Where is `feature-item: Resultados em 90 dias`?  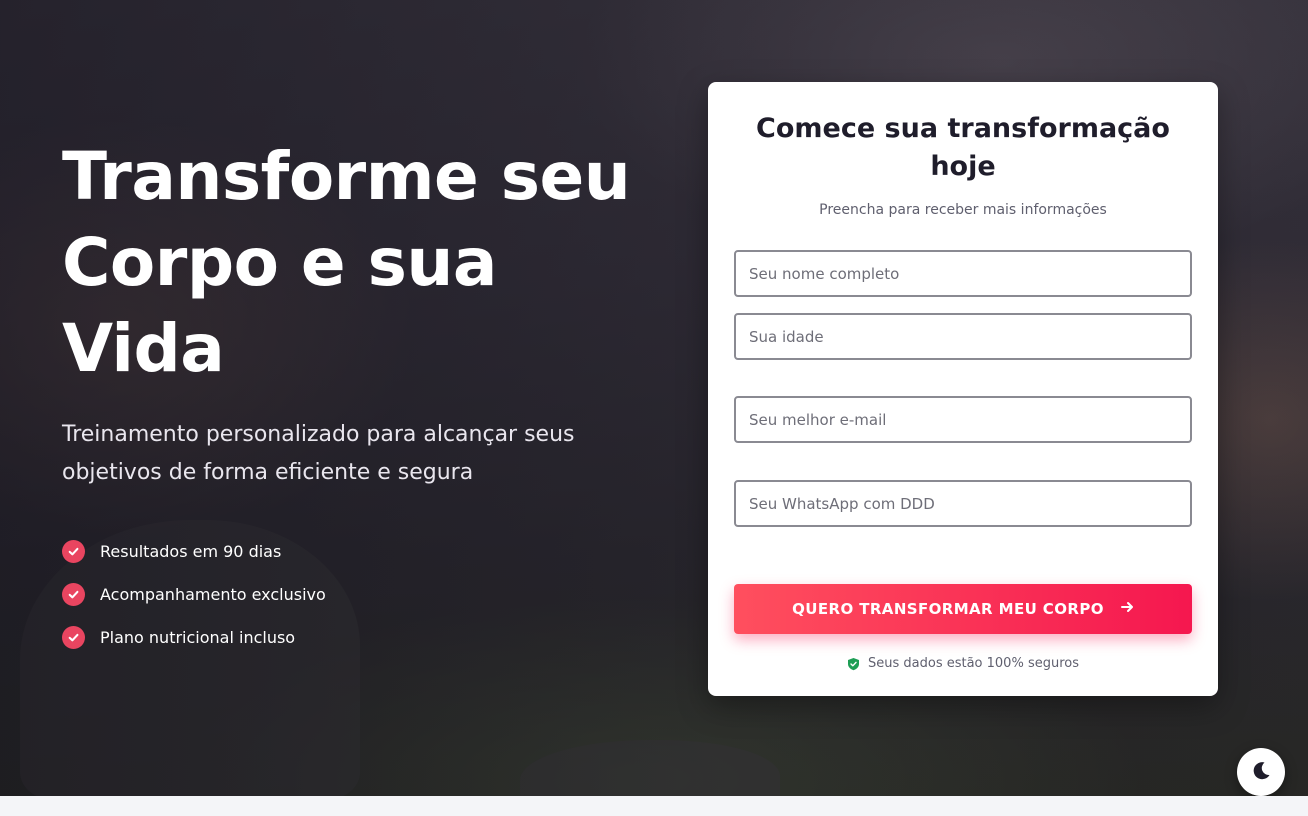 feature-item: Resultados em 90 dias is located at coordinates (362, 551).